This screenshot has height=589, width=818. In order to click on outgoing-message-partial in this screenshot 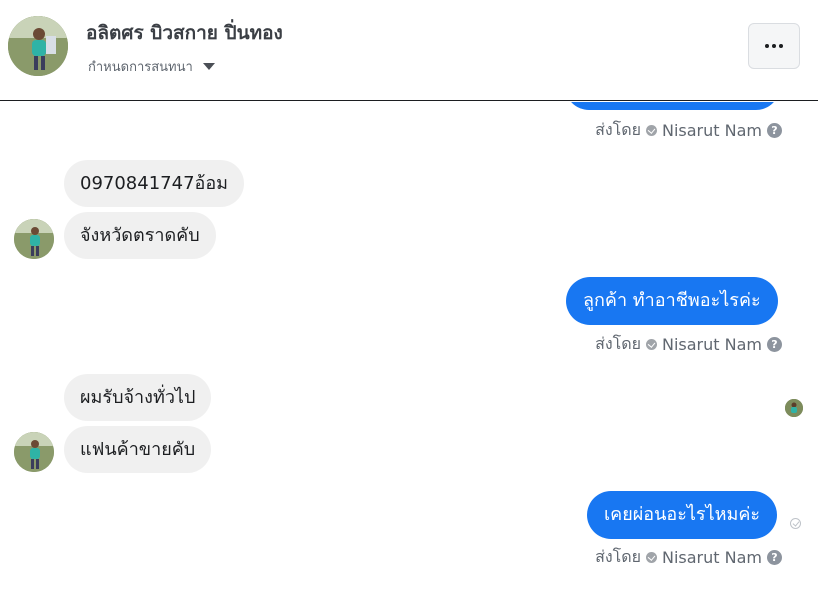, I will do `click(672, 106)`.